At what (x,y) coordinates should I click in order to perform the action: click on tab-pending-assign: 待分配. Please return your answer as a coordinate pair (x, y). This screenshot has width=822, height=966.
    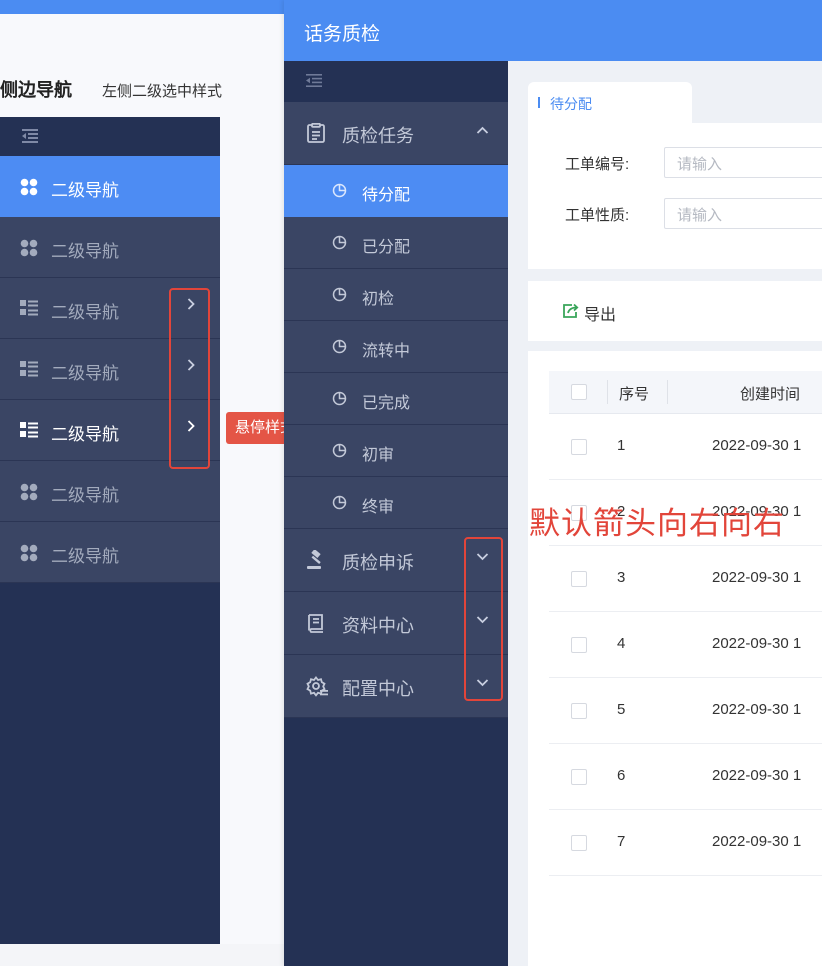
    Looking at the image, I should click on (610, 102).